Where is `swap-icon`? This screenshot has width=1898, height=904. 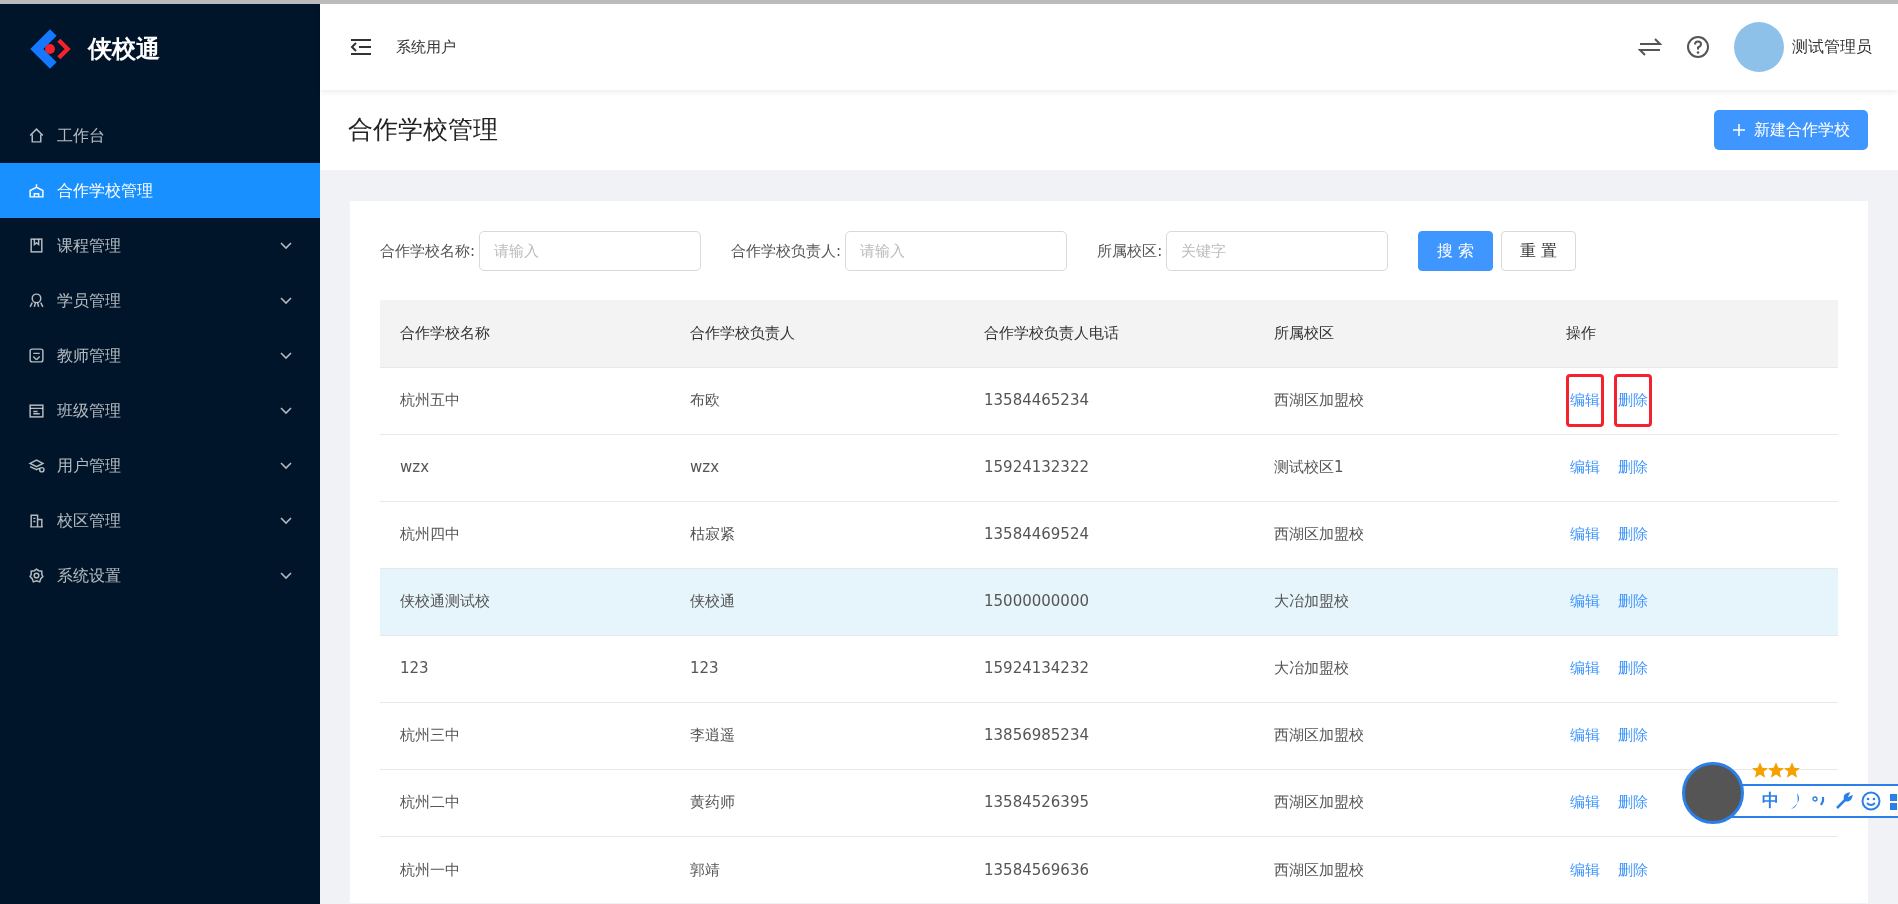
swap-icon is located at coordinates (1650, 47).